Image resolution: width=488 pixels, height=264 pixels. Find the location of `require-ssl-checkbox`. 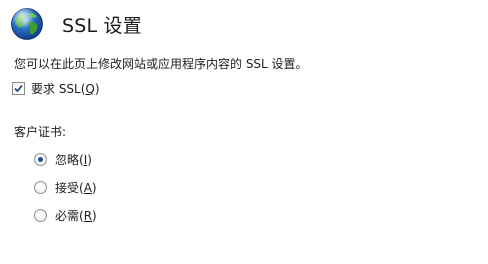

require-ssl-checkbox is located at coordinates (18, 88).